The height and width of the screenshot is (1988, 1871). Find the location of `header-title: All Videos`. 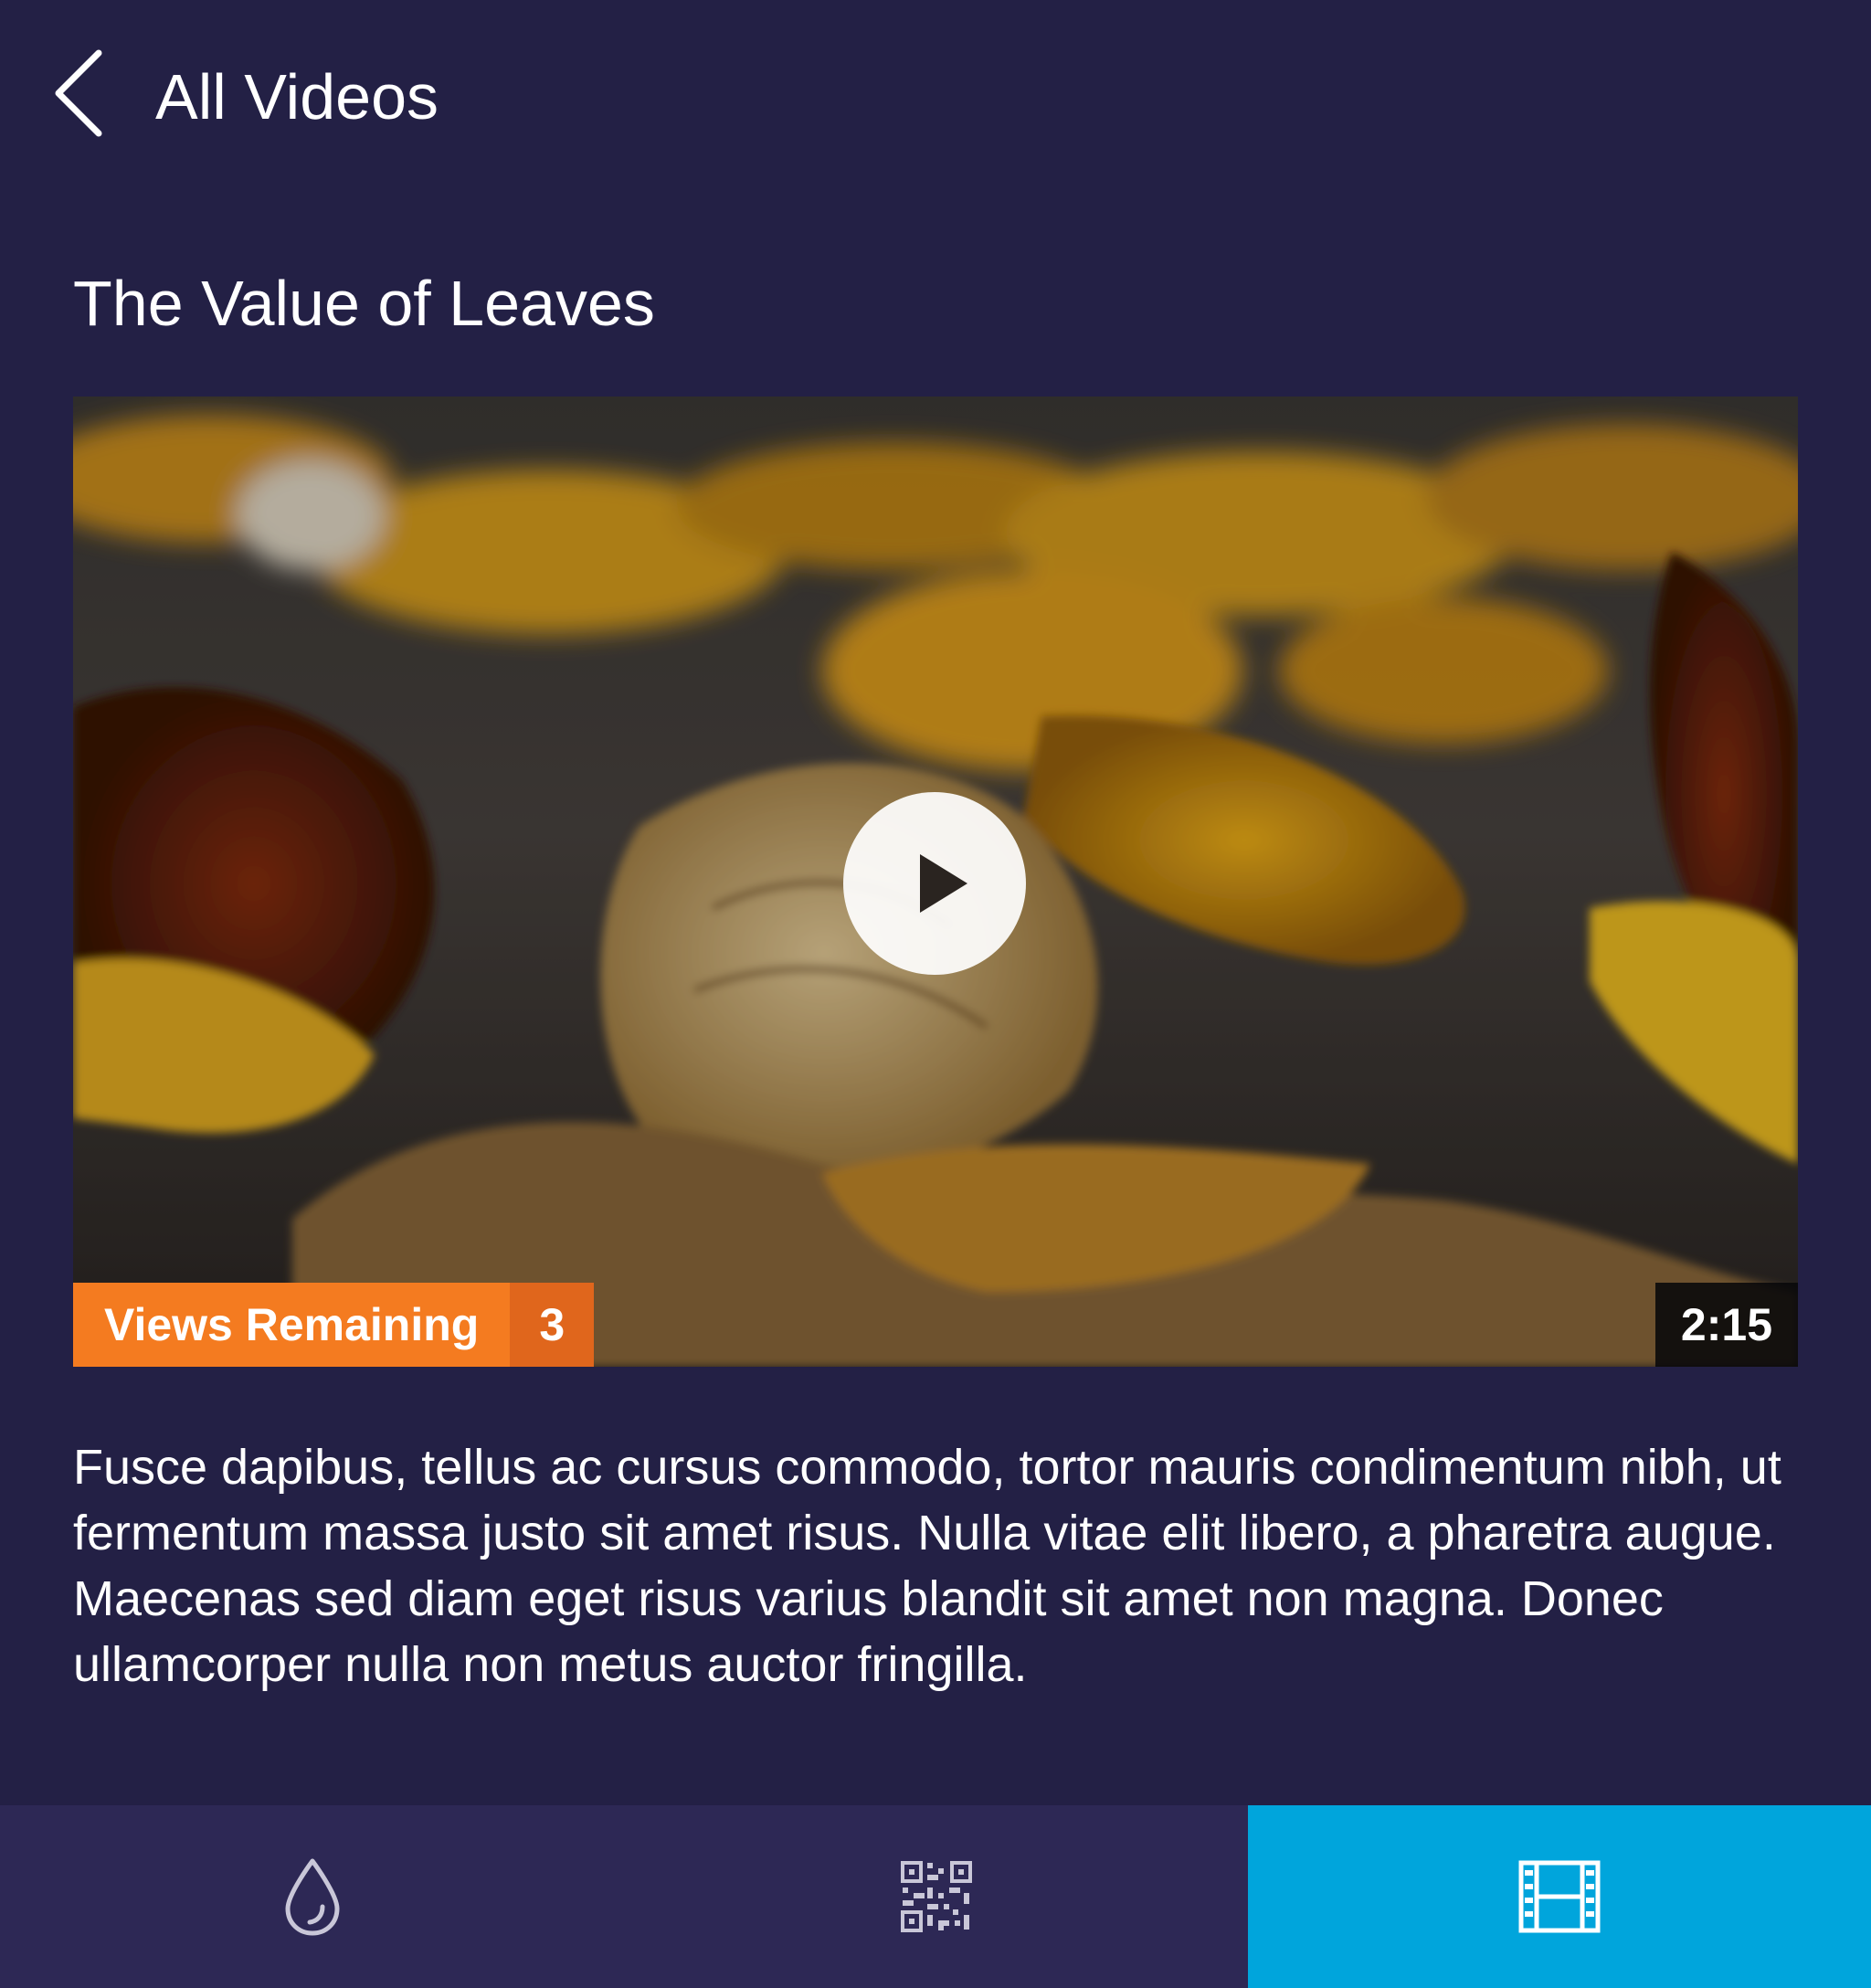

header-title: All Videos is located at coordinates (297, 96).